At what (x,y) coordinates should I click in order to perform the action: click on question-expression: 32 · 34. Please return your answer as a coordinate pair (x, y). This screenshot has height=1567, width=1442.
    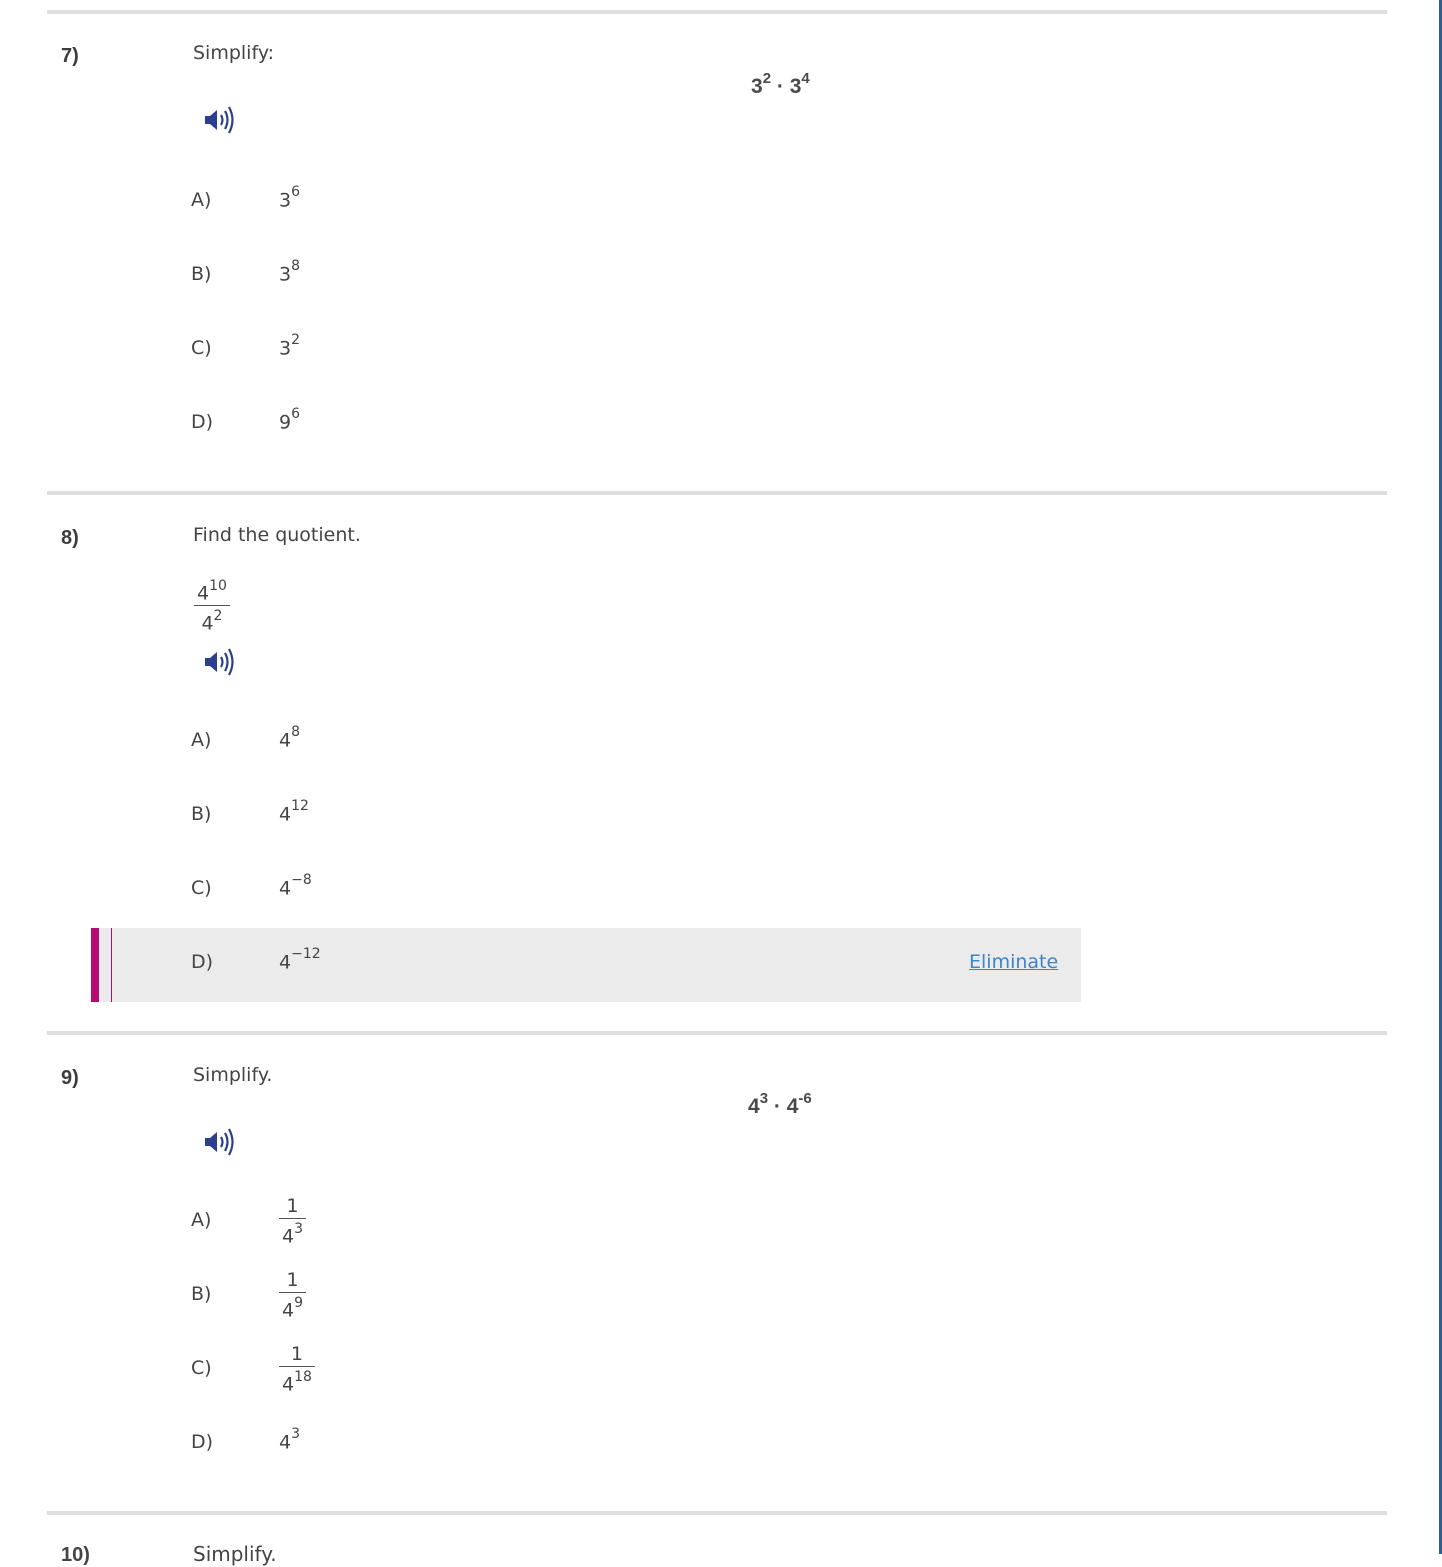
    Looking at the image, I should click on (780, 84).